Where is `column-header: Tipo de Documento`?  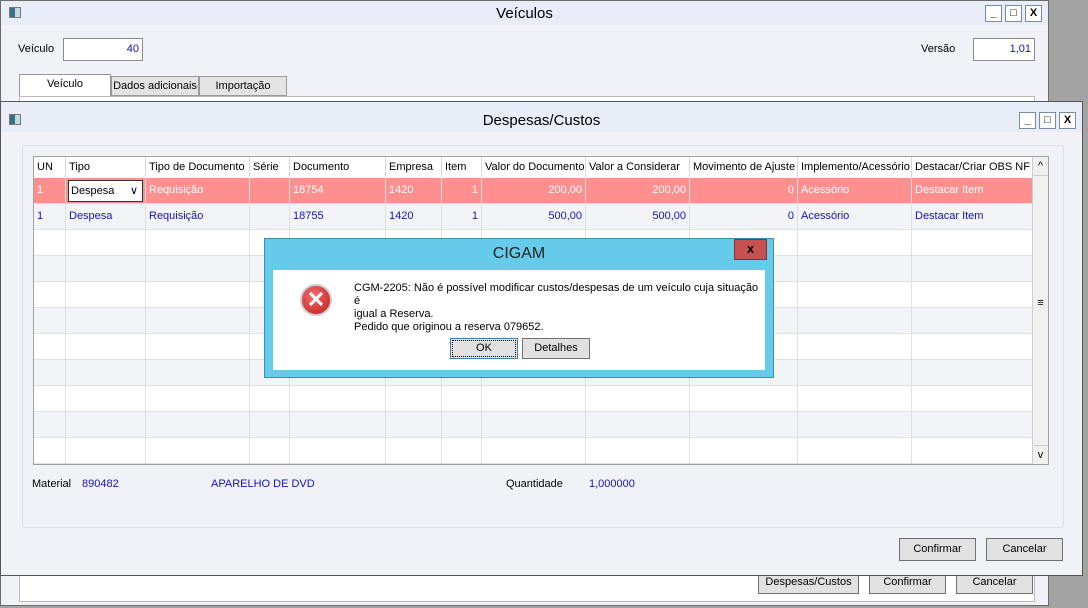 column-header: Tipo de Documento is located at coordinates (198, 168).